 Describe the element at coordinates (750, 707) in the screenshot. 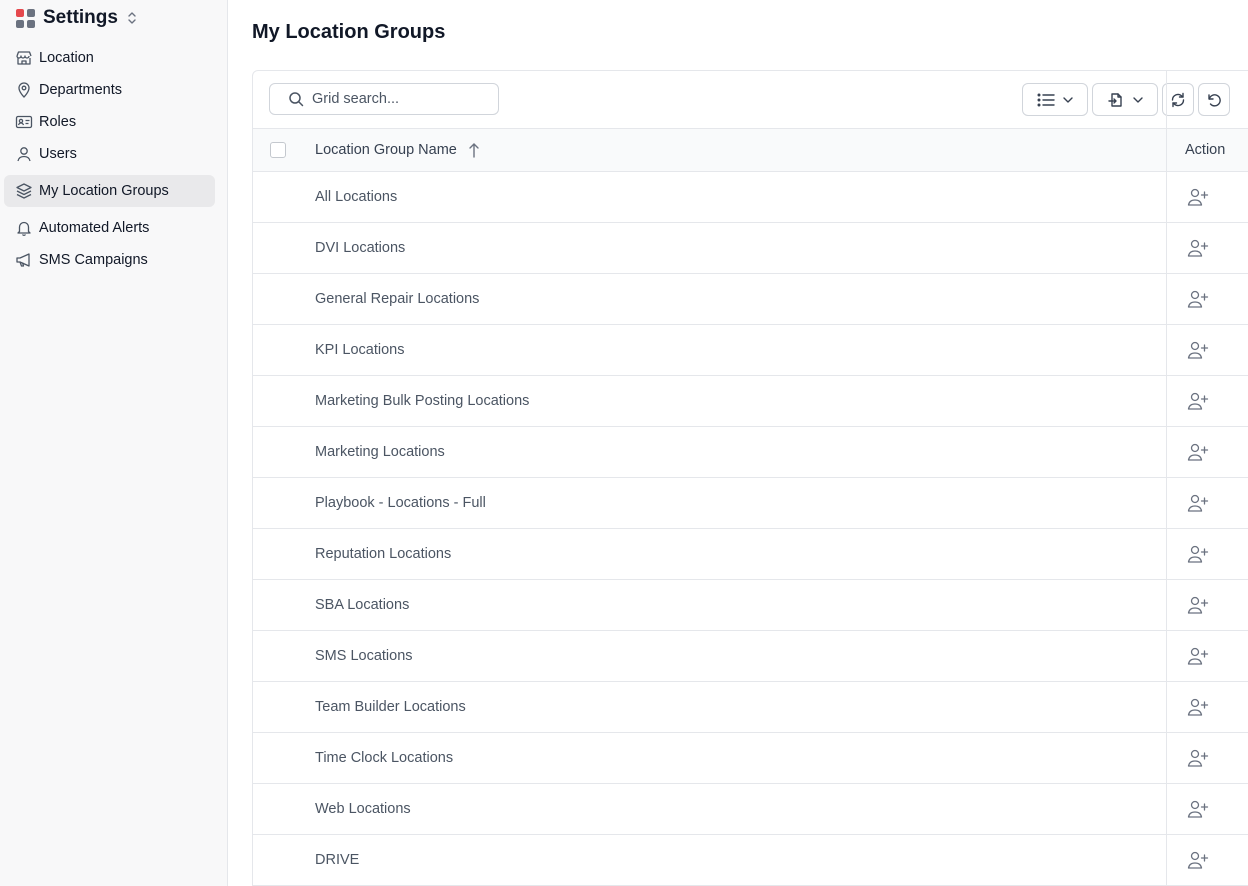

I see `table-row: Team Builder Locations` at that location.